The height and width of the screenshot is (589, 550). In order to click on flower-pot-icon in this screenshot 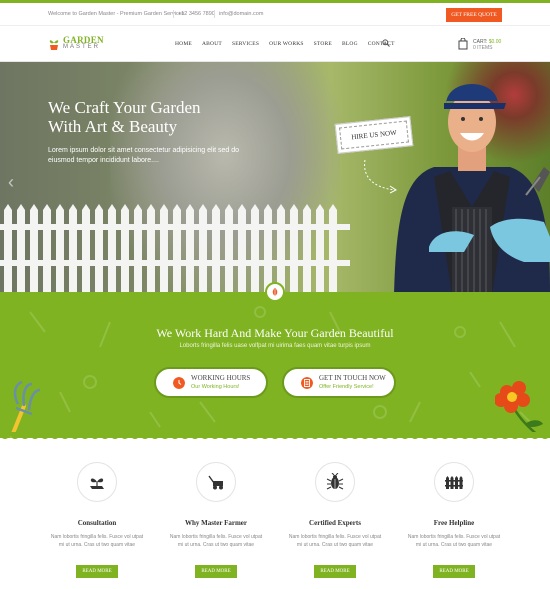, I will do `click(54, 44)`.